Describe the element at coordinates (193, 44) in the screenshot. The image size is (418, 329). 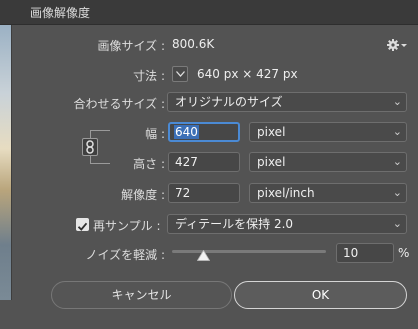
I see `image-size-value: 800.6K` at that location.